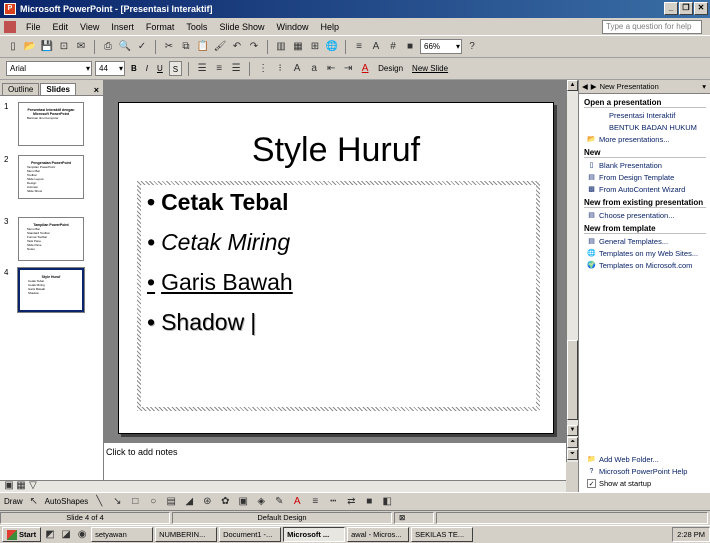 The height and width of the screenshot is (543, 710). Describe the element at coordinates (572, 442) in the screenshot. I see `previous-slide-icon: ⏶` at that location.